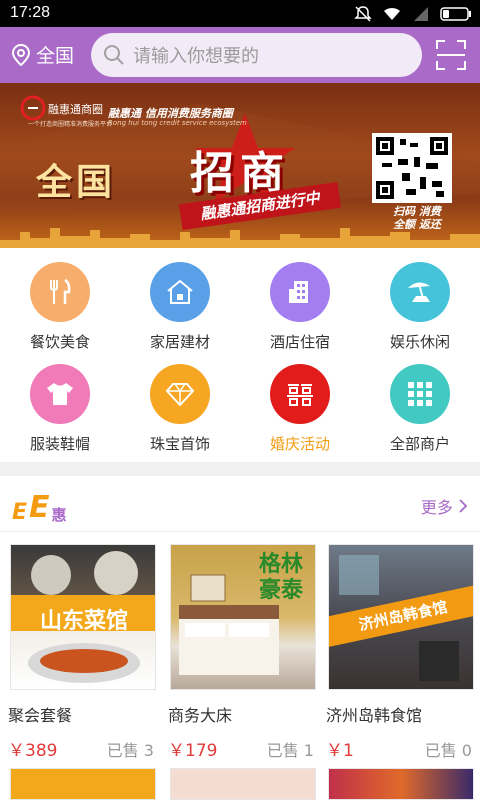 This screenshot has height=800, width=480. I want to click on category-food: 餐饮美食, so click(60, 299).